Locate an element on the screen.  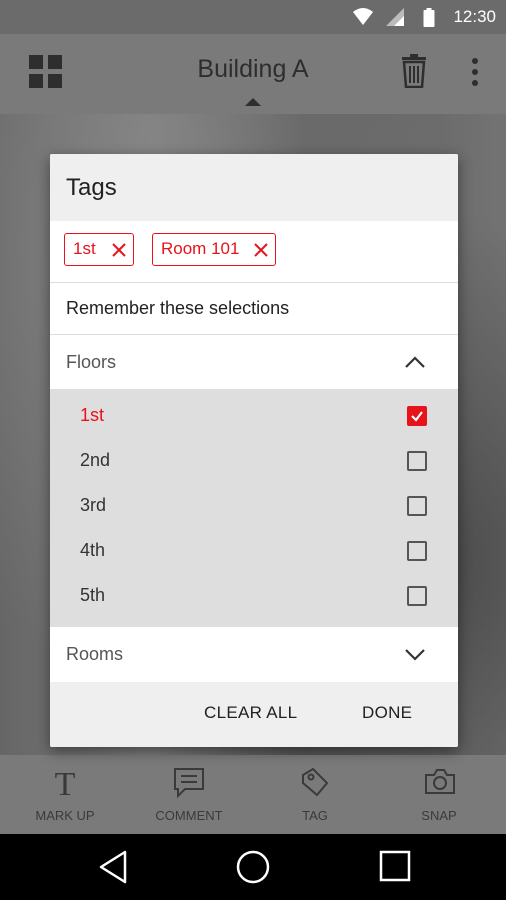
trash-icon is located at coordinates (414, 71).